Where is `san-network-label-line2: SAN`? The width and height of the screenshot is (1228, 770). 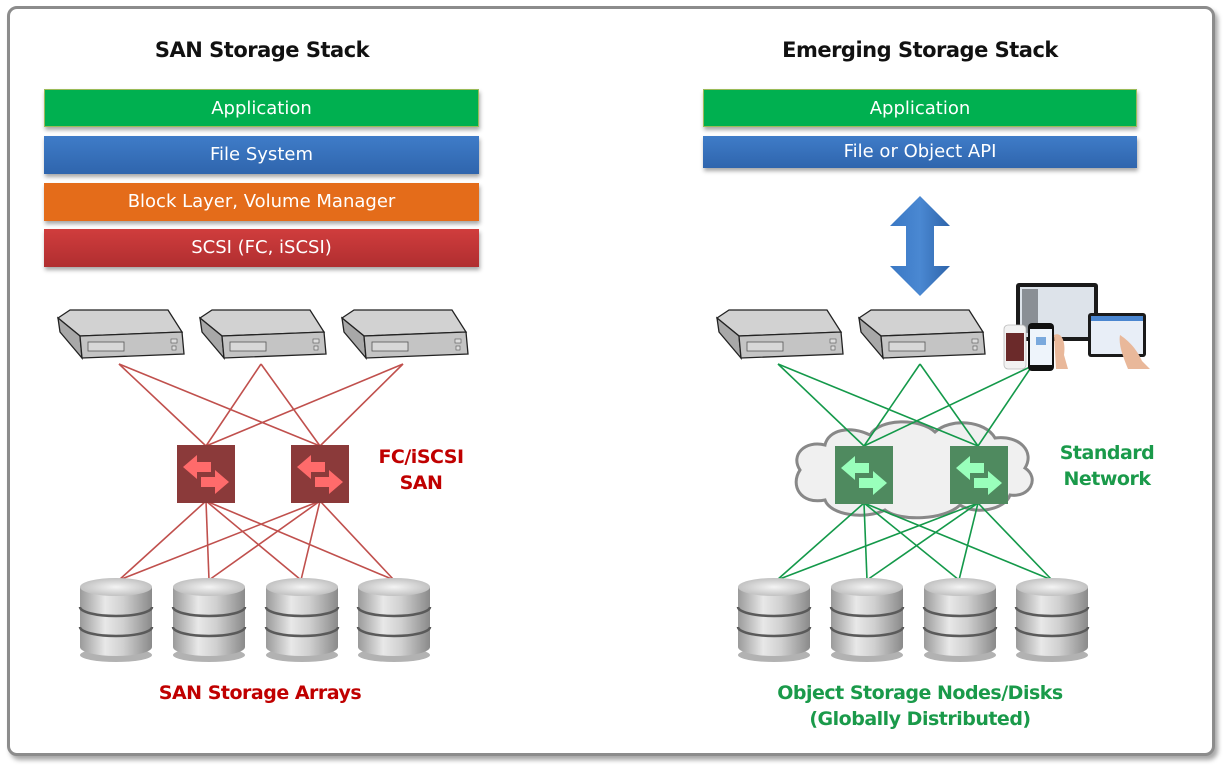 san-network-label-line2: SAN is located at coordinates (421, 483).